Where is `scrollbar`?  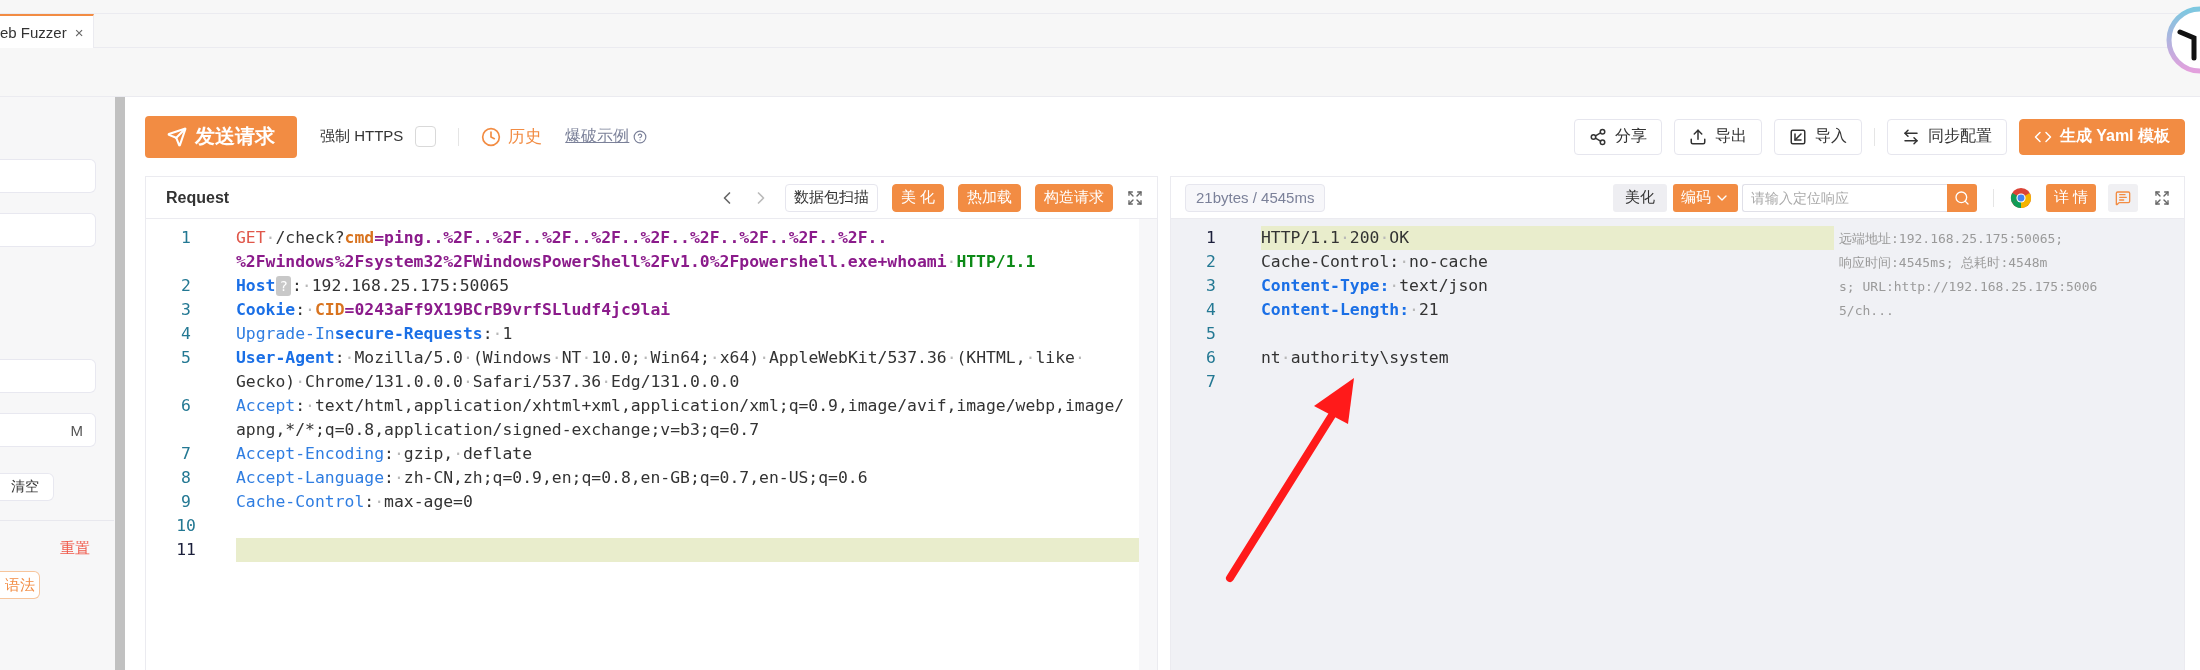 scrollbar is located at coordinates (120, 383).